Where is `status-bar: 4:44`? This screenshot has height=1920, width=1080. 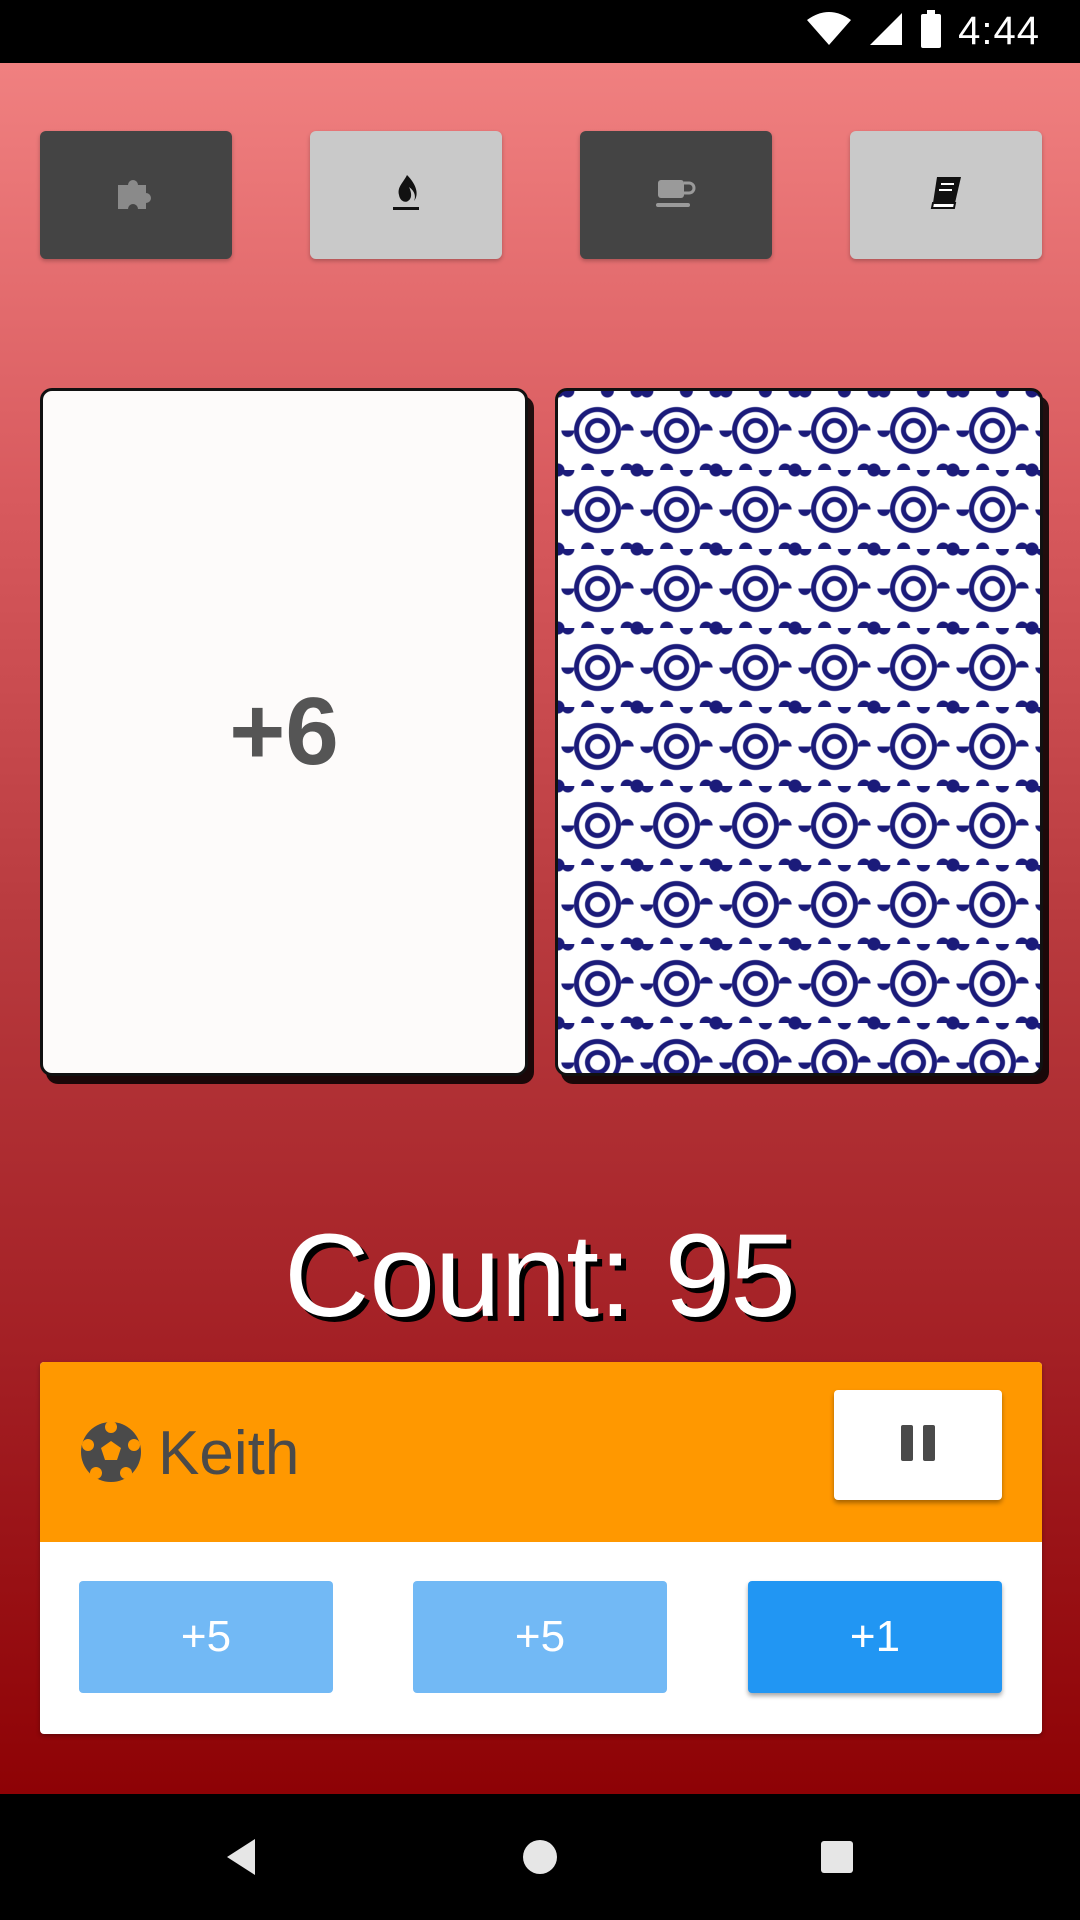
status-bar: 4:44 is located at coordinates (540, 31).